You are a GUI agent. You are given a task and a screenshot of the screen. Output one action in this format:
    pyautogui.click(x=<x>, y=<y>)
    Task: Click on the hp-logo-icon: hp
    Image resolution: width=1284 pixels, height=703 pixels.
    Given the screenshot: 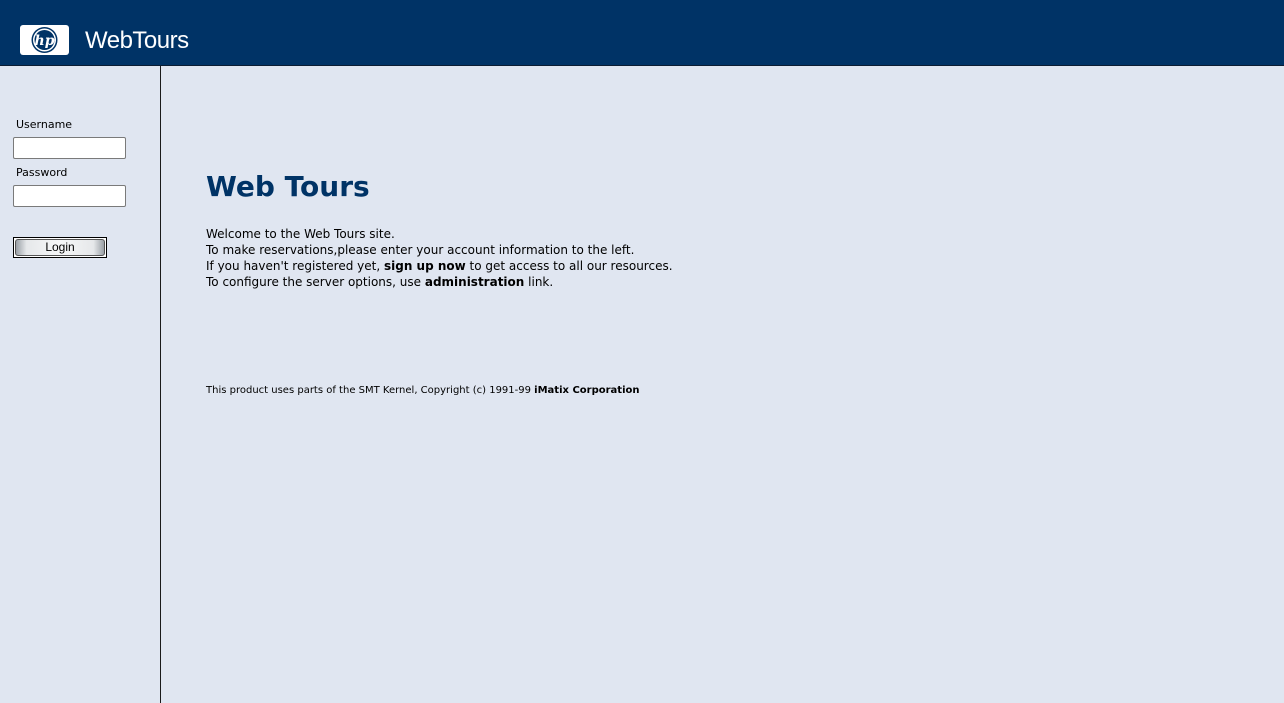 What is the action you would take?
    pyautogui.click(x=44, y=40)
    